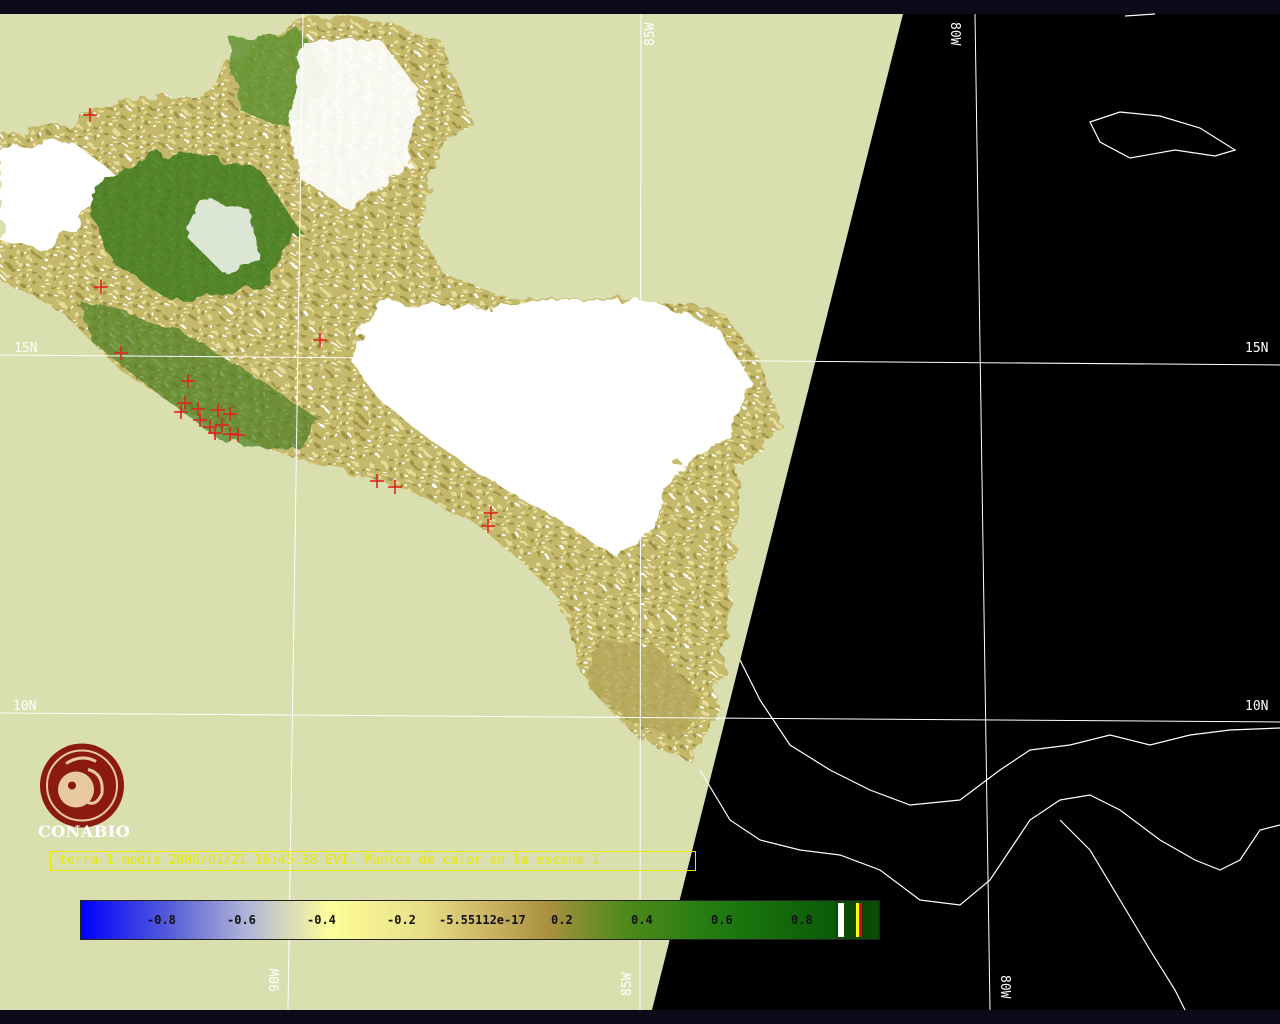  What do you see at coordinates (627, 984) in the screenshot?
I see `label-85w-bottom: 85W` at bounding box center [627, 984].